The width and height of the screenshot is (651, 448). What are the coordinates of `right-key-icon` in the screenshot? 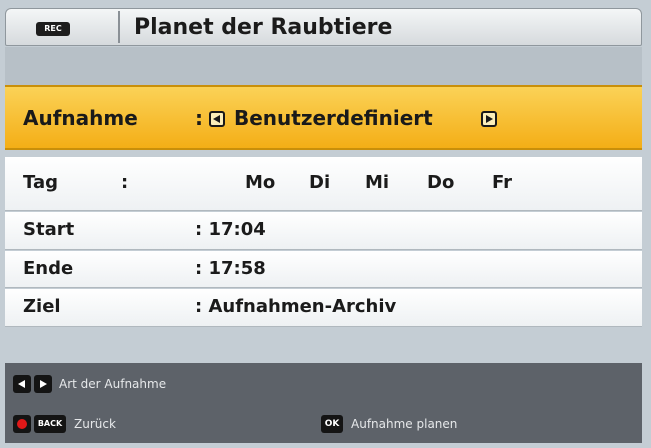 It's located at (43, 384).